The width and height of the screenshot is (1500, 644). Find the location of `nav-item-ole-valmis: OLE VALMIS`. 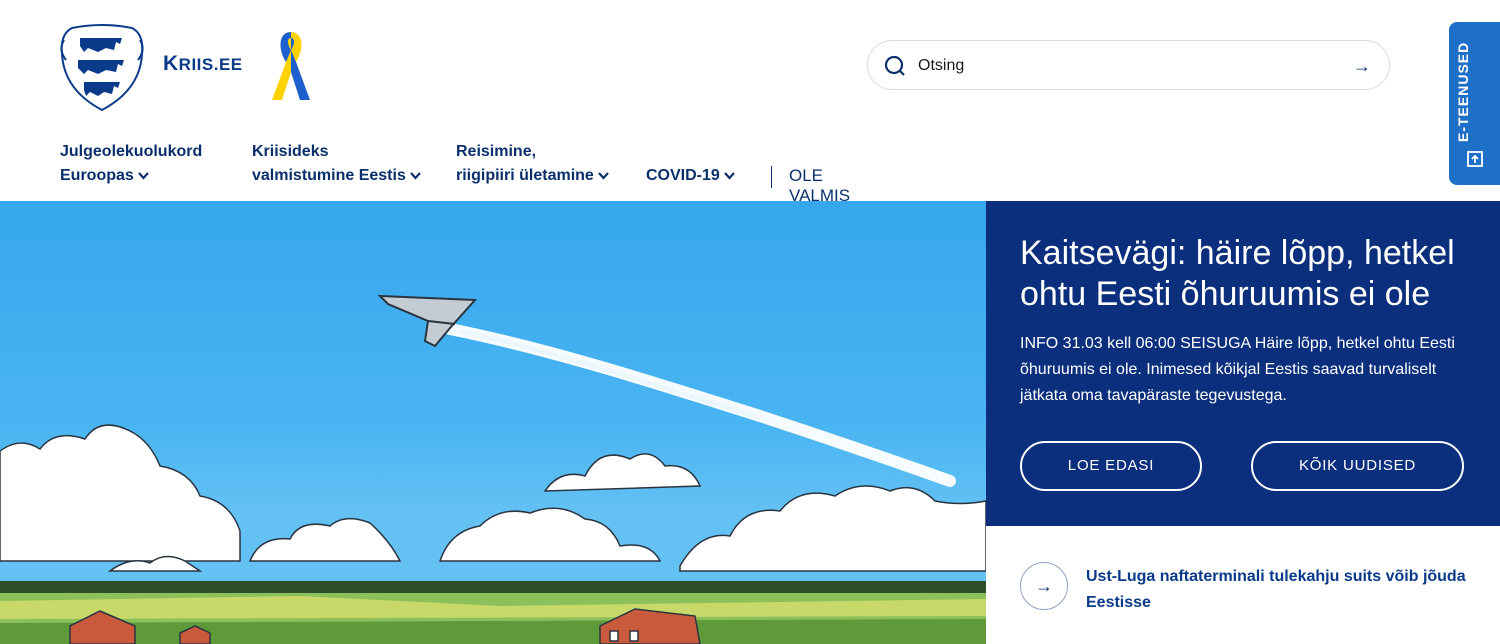

nav-item-ole-valmis: OLE VALMIS is located at coordinates (819, 186).